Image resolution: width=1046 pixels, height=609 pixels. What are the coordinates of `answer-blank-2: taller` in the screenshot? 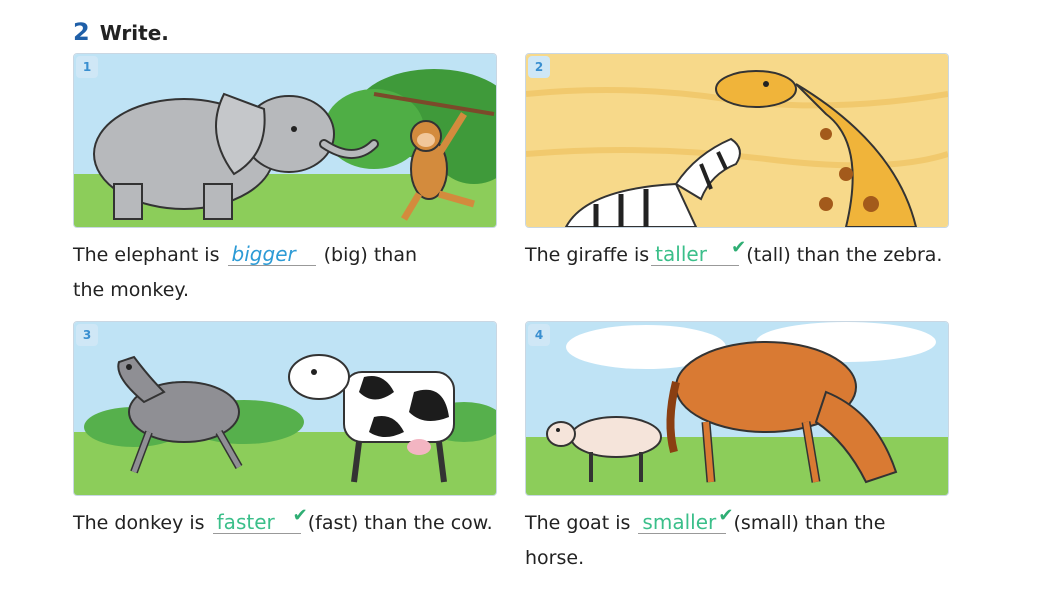 It's located at (695, 254).